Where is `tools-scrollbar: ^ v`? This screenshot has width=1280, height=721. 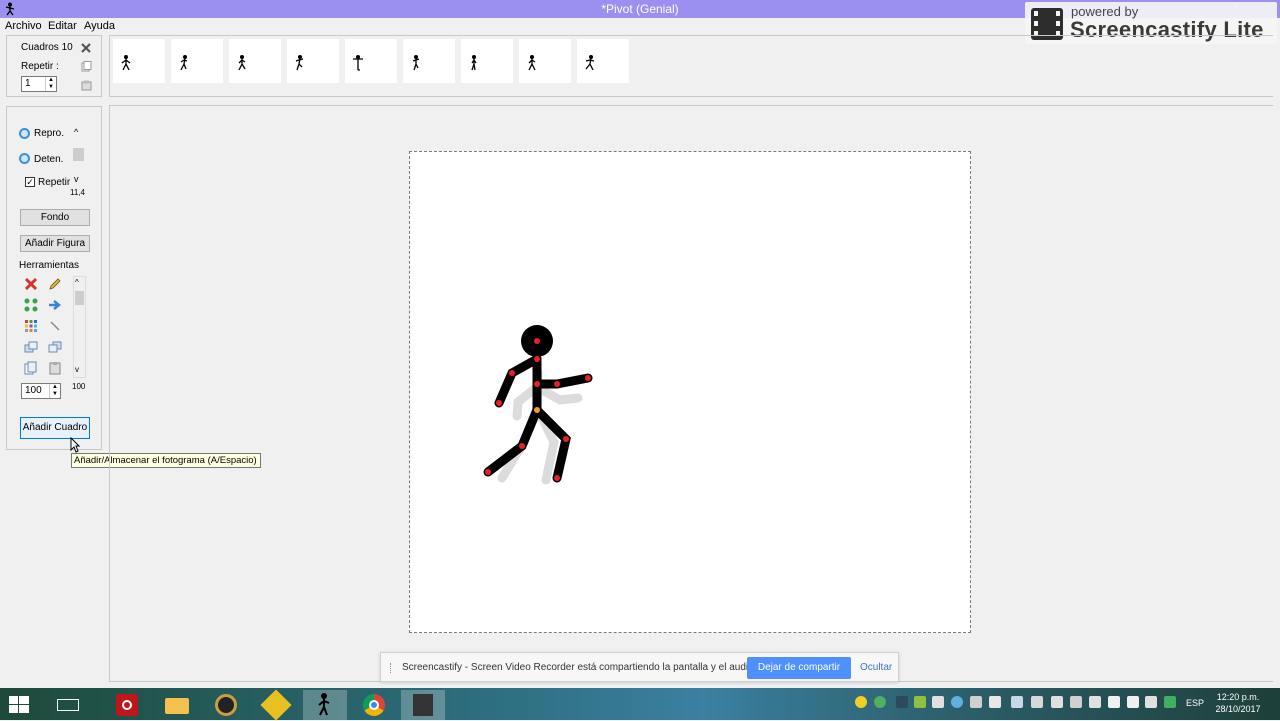
tools-scrollbar: ^ v is located at coordinates (79, 327).